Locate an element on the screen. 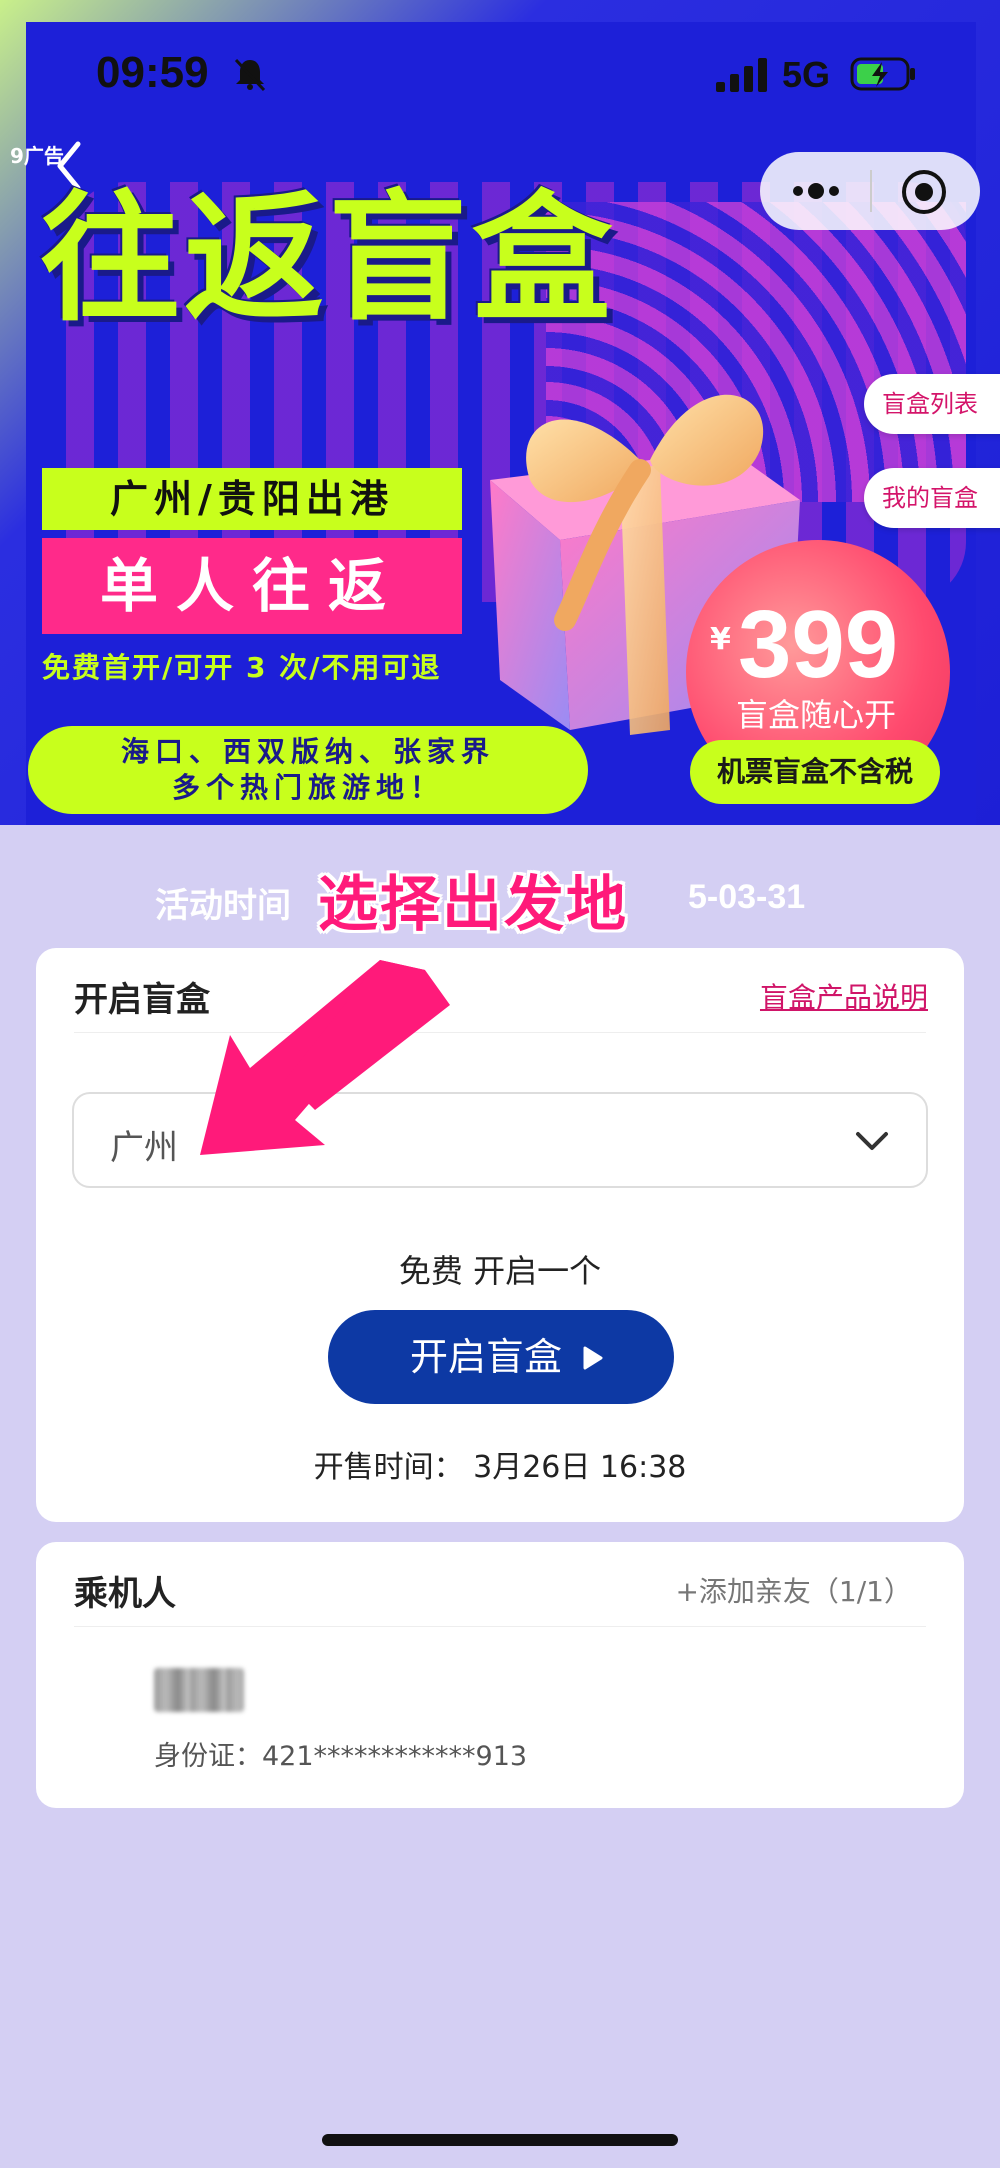 This screenshot has width=1000, height=2168. my-blind-box-button: 我的盲盒 is located at coordinates (932, 498).